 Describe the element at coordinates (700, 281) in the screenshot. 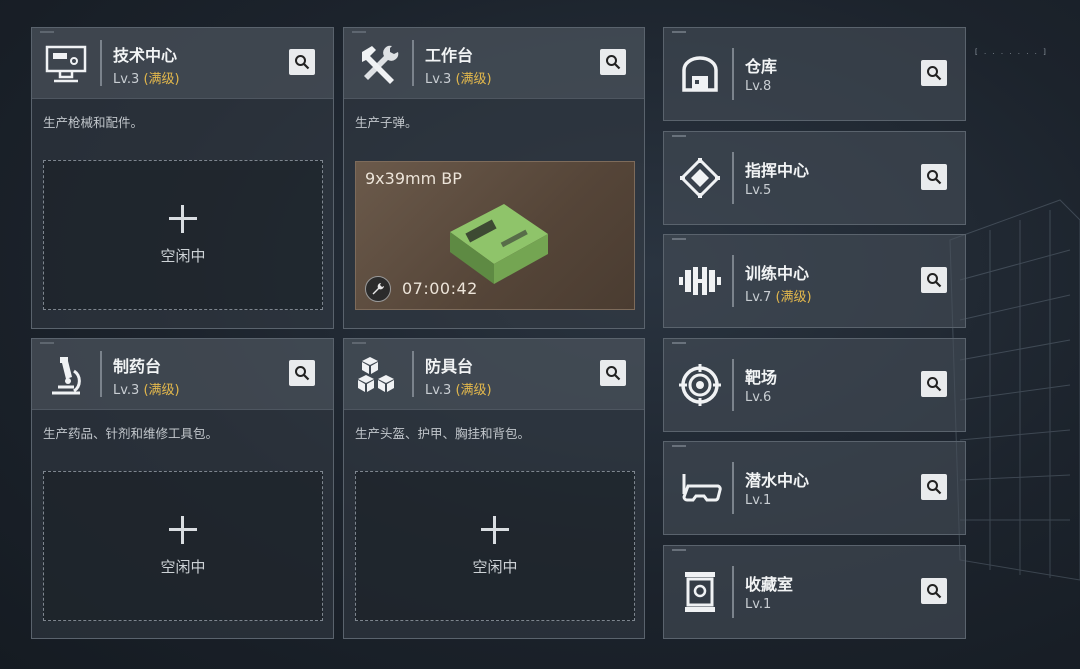

I see `dumbbell-icon` at that location.